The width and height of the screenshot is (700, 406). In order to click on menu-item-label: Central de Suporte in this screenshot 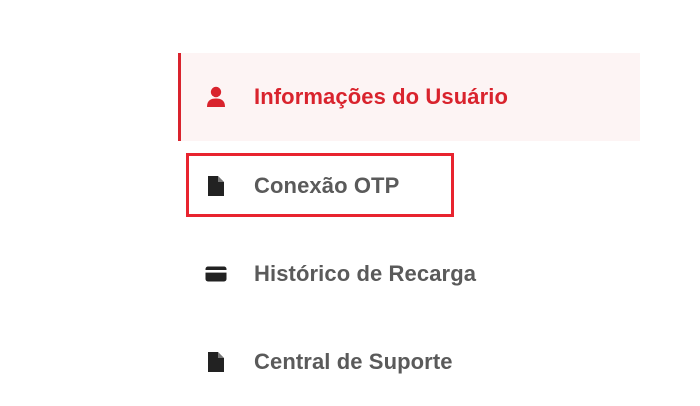, I will do `click(353, 361)`.